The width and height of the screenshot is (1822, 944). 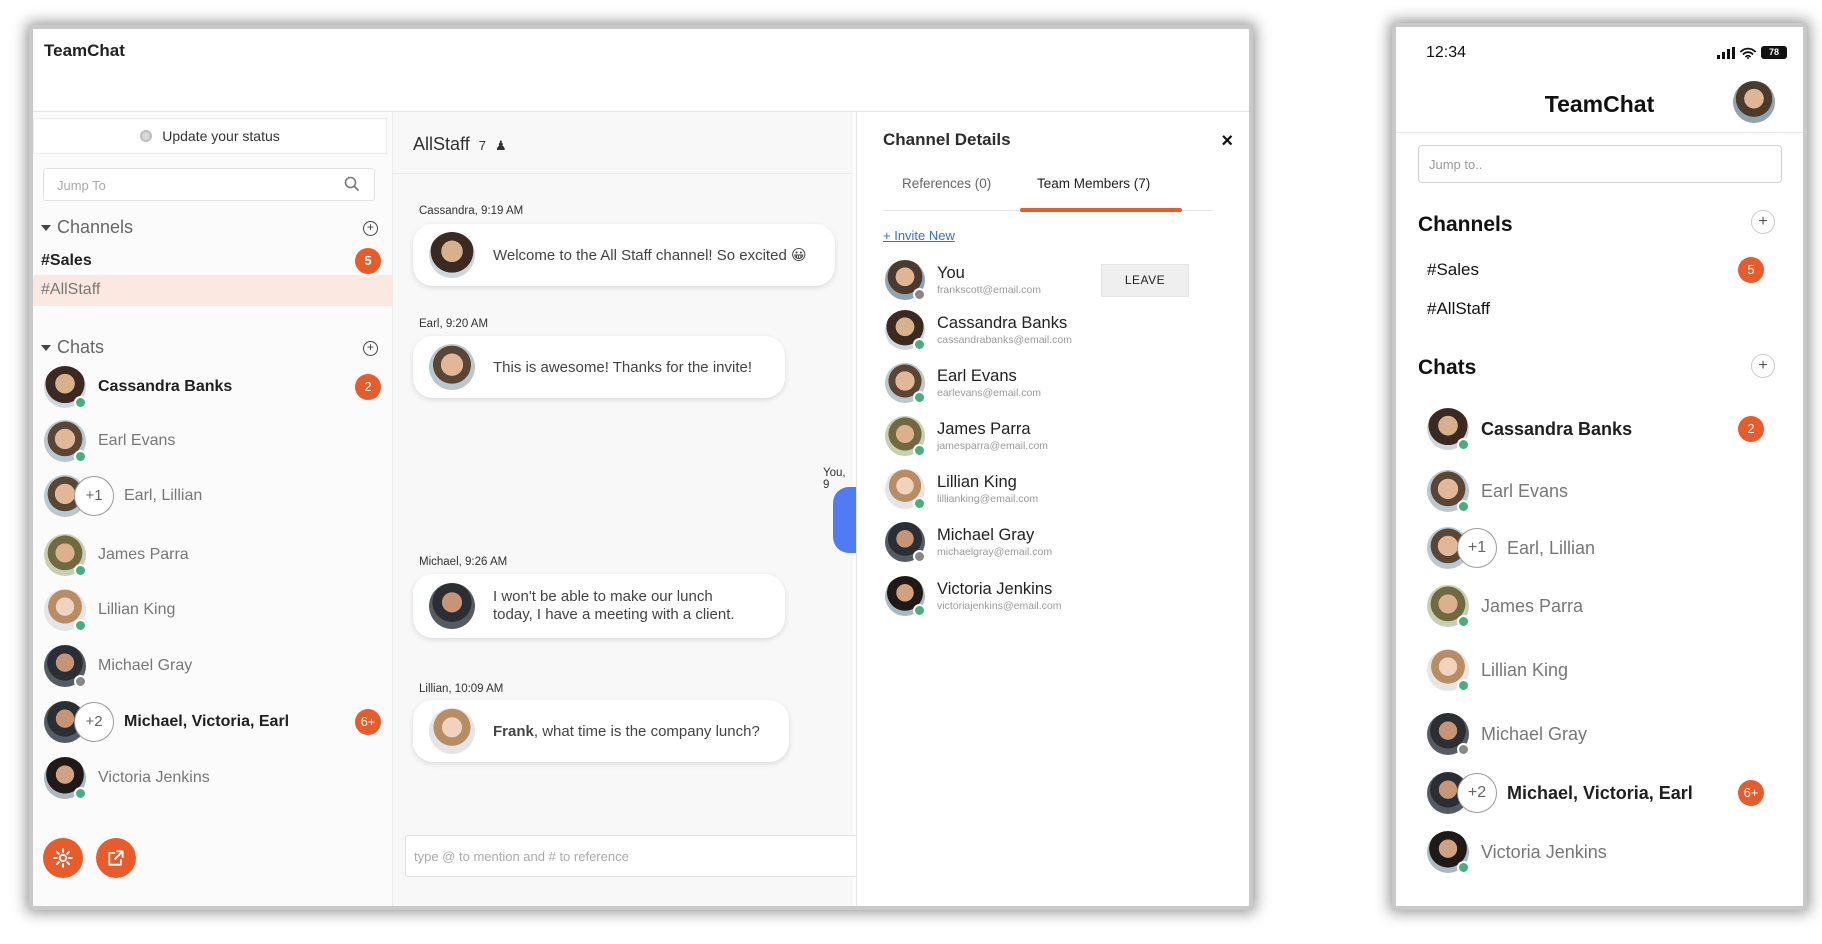 What do you see at coordinates (1551, 547) in the screenshot?
I see `chat-name: Earl, Lillian` at bounding box center [1551, 547].